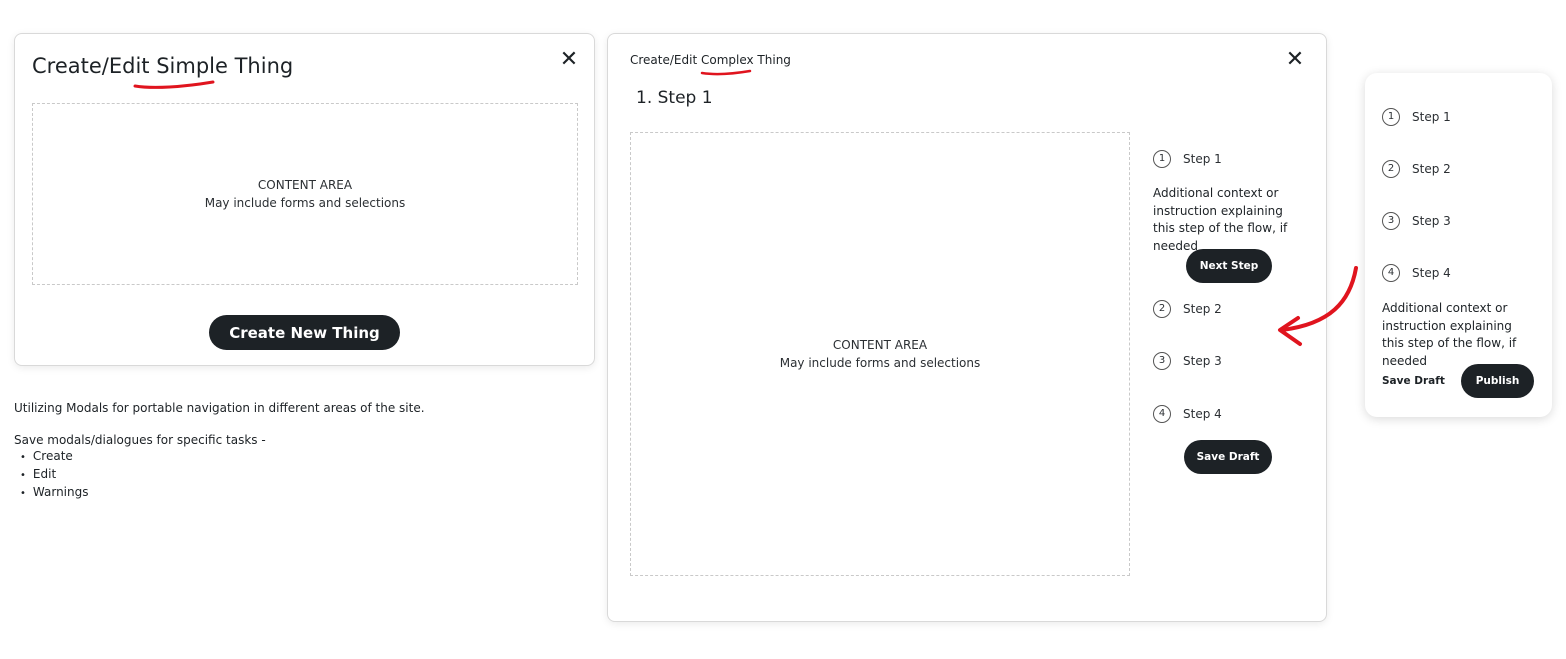 The height and width of the screenshot is (659, 1566). What do you see at coordinates (228, 475) in the screenshot?
I see `list-item: Edit` at bounding box center [228, 475].